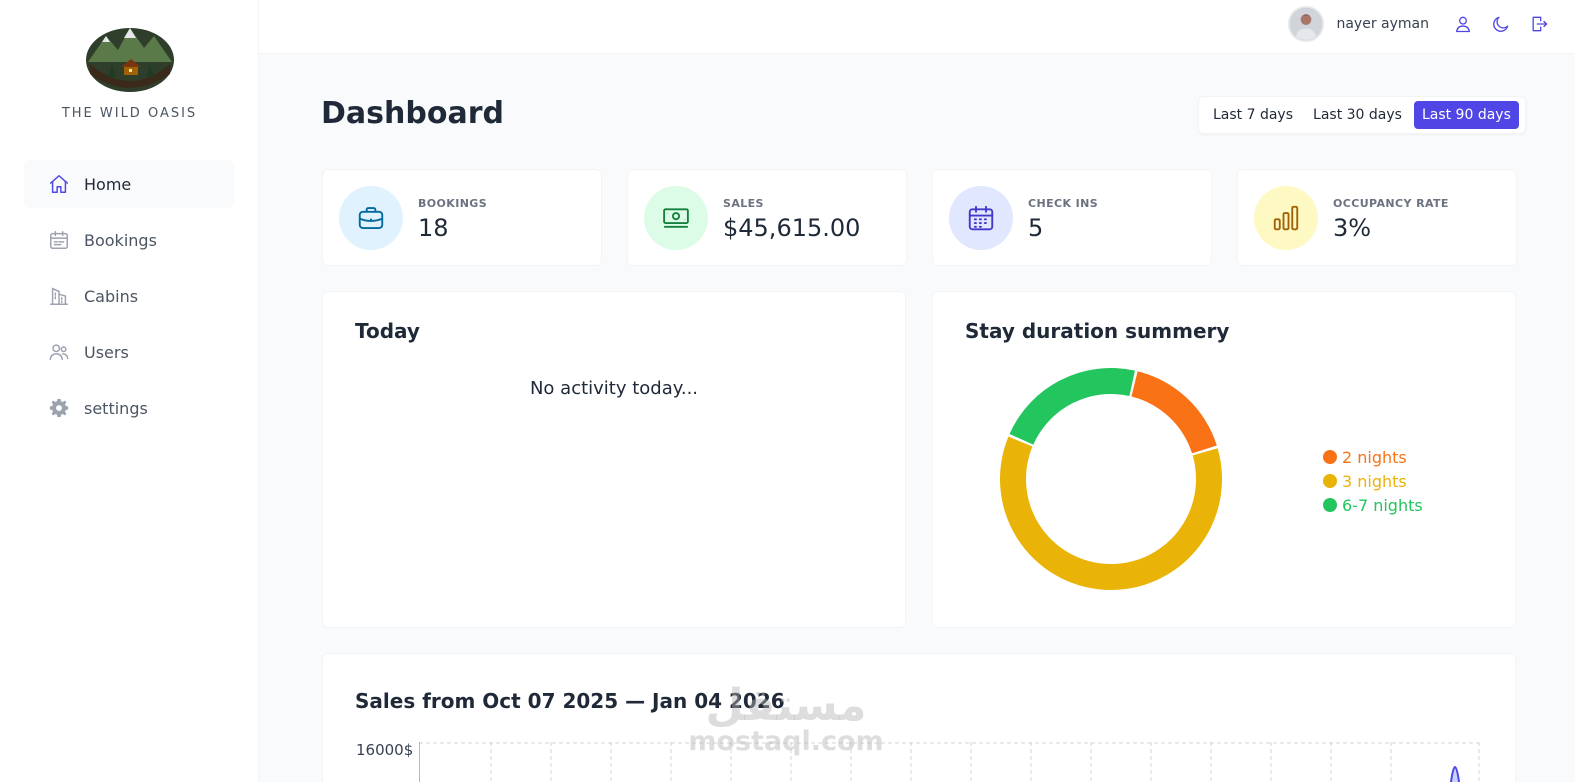  I want to click on banknotes-icon, so click(676, 218).